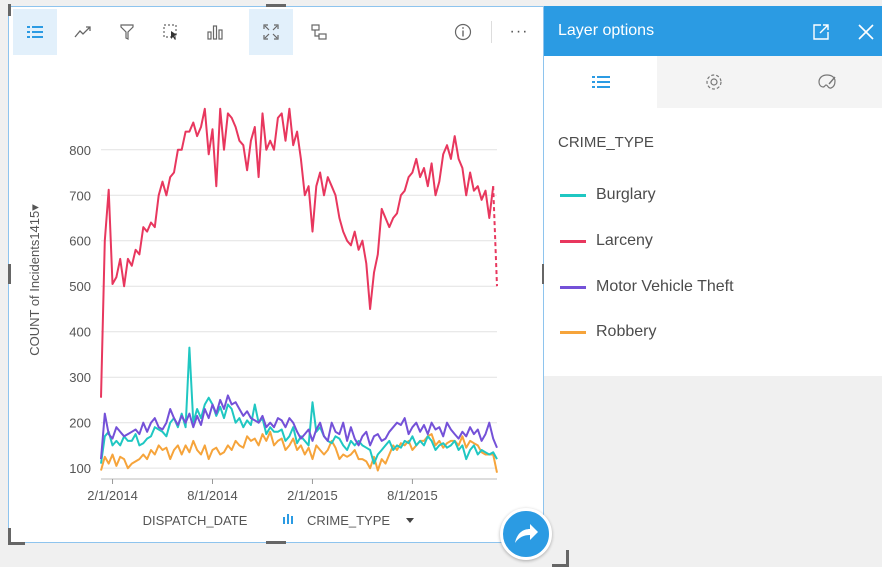 This screenshot has width=882, height=567. What do you see at coordinates (80, 309) in the screenshot?
I see `y-axis-ticks: 100 200 300 400 500 600 700 800` at bounding box center [80, 309].